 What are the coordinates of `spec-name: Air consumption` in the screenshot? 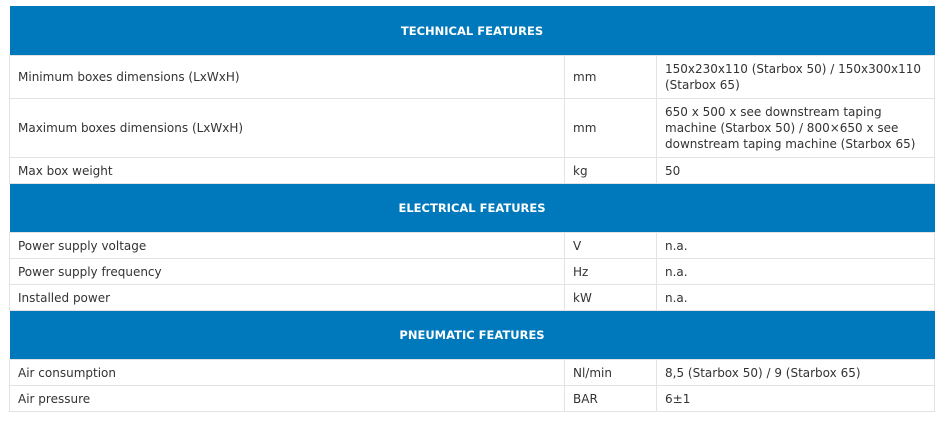 It's located at (287, 372).